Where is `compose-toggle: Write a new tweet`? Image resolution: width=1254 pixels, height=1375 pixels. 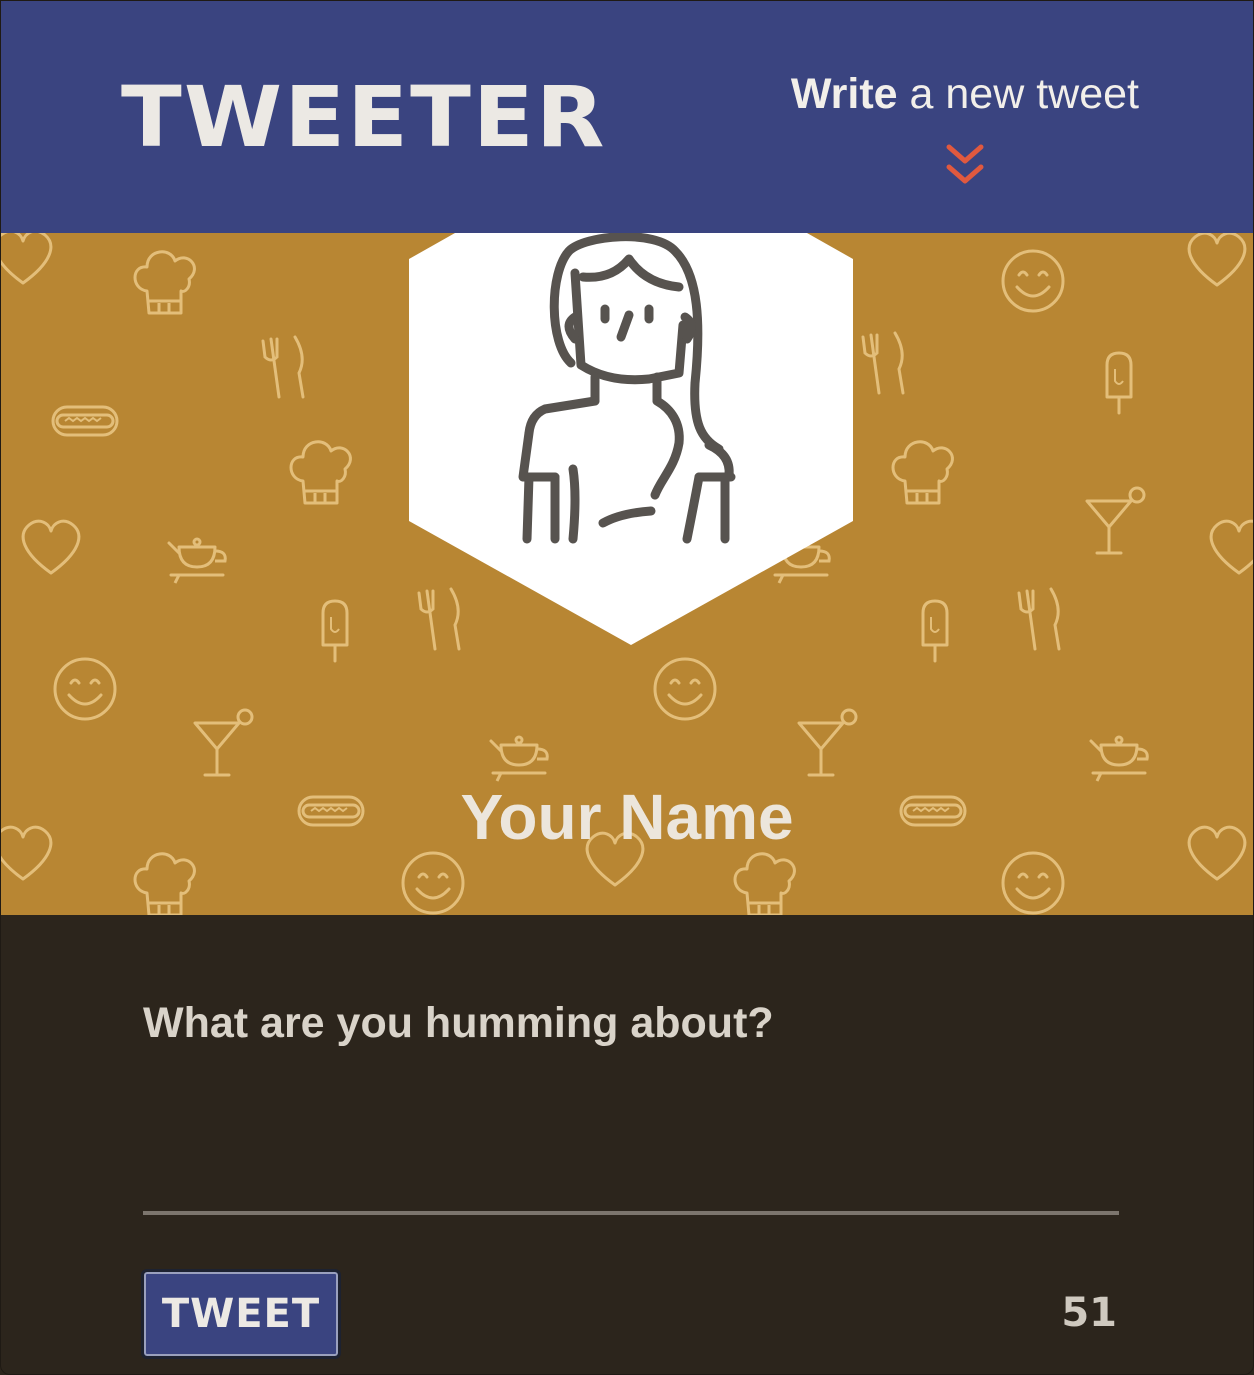 compose-toggle: Write a new tweet is located at coordinates (965, 127).